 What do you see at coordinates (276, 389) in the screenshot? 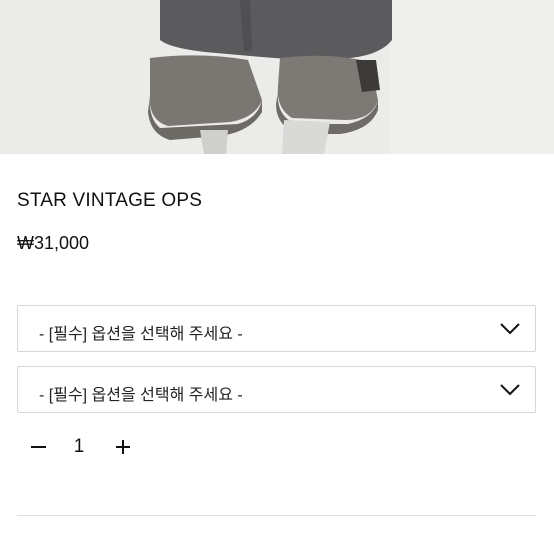
I see `option-select-2: - [필수] 옵션을 선택해 주세요 -` at bounding box center [276, 389].